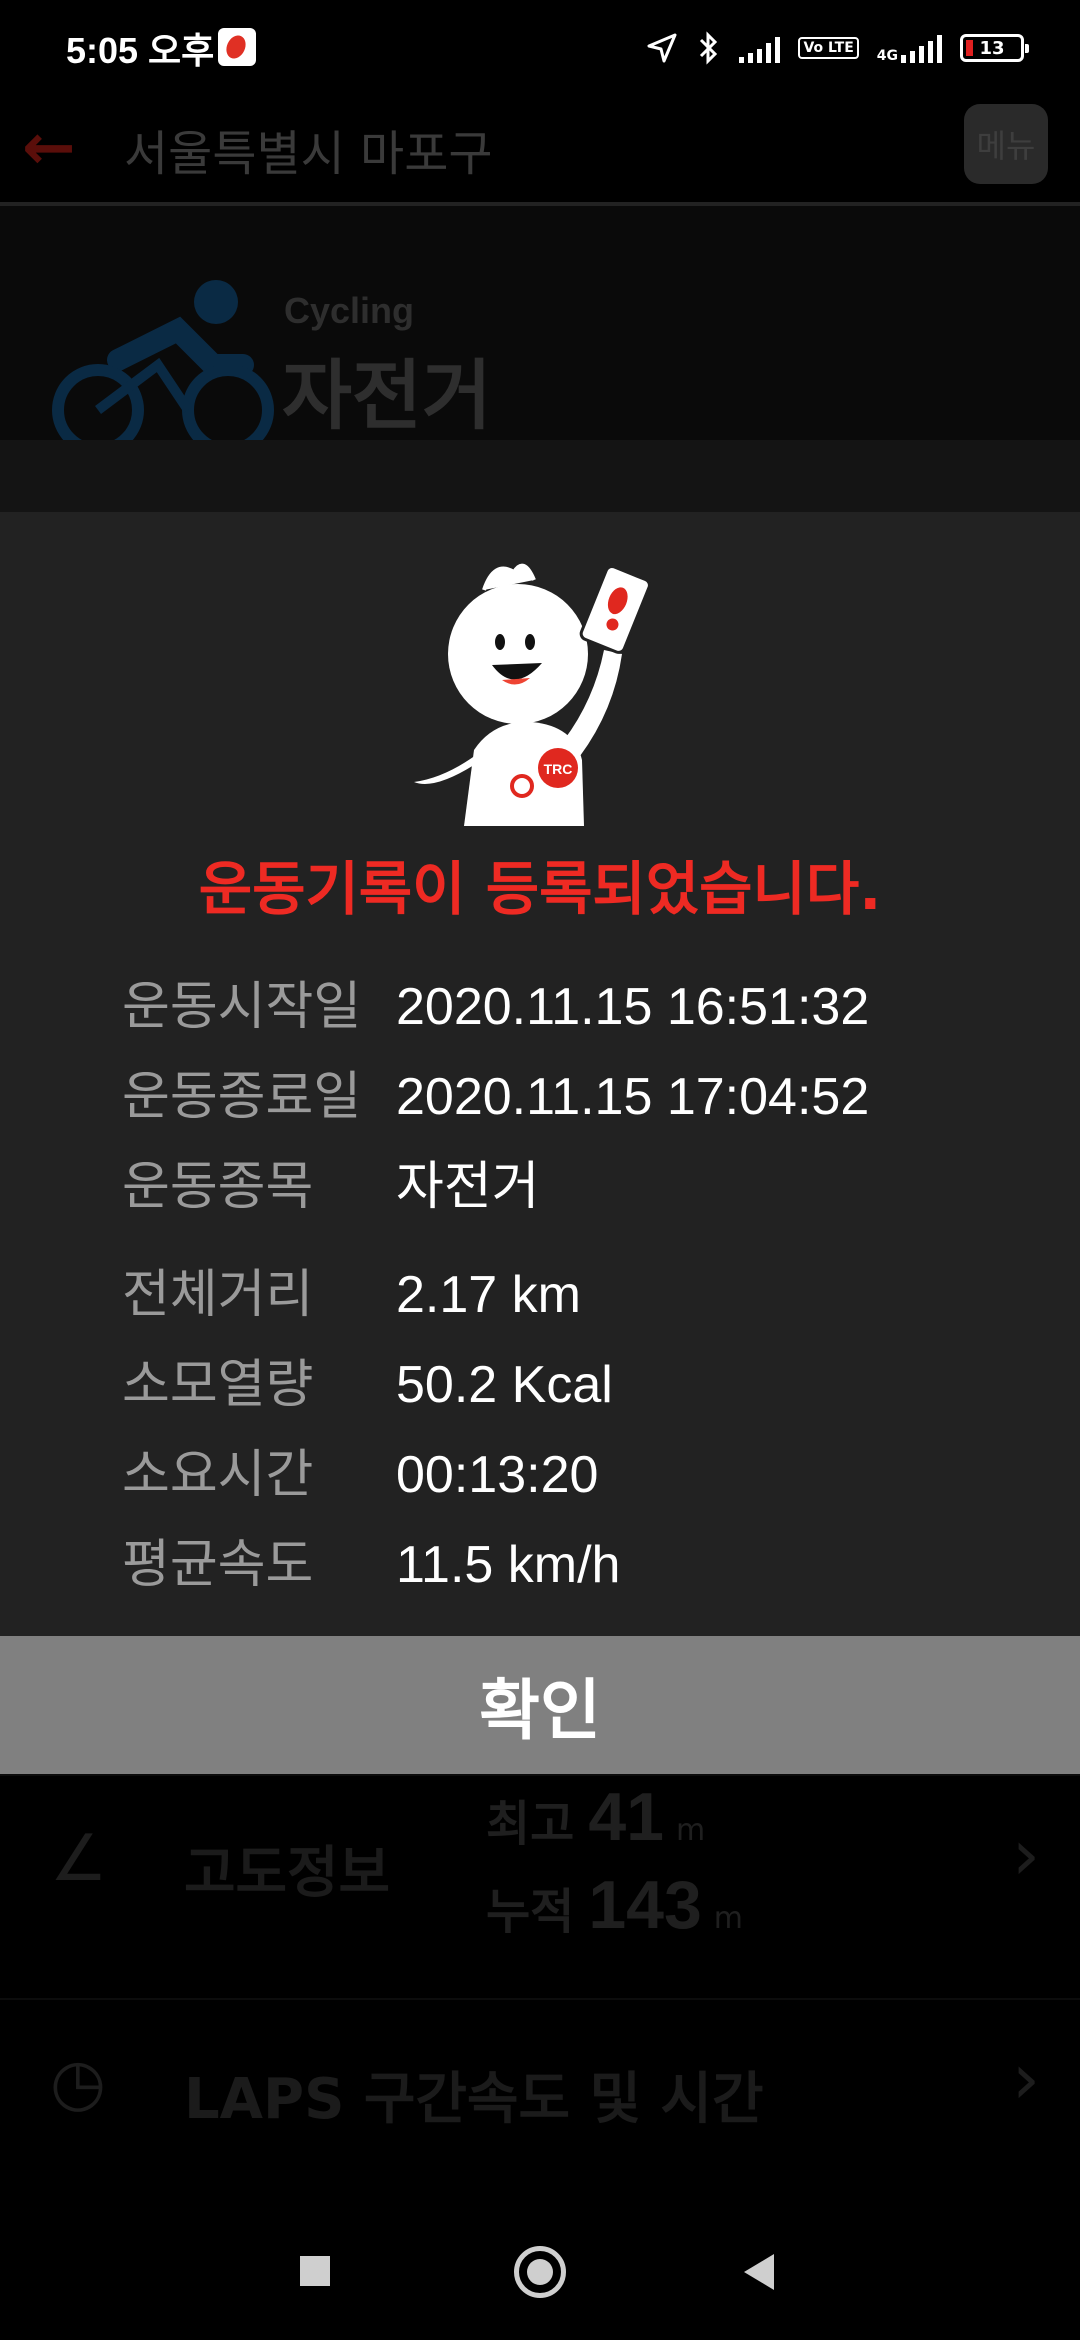 This screenshot has width=1080, height=2340. What do you see at coordinates (532, 694) in the screenshot?
I see `mascot-illustration: TRC` at bounding box center [532, 694].